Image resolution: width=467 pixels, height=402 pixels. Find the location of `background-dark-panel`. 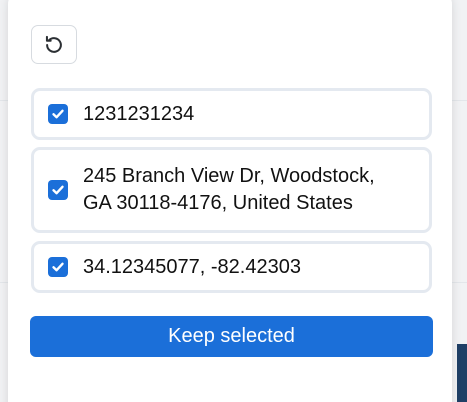

background-dark-panel is located at coordinates (462, 373).